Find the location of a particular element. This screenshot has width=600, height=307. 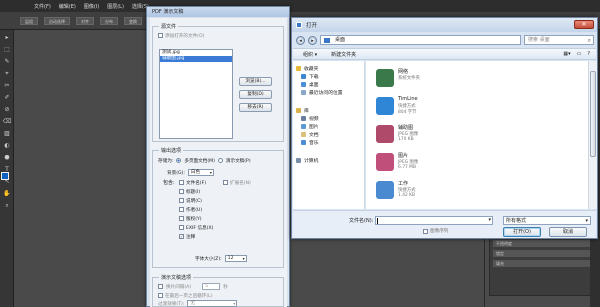

nav-item: 收藏夹 is located at coordinates (328, 68).